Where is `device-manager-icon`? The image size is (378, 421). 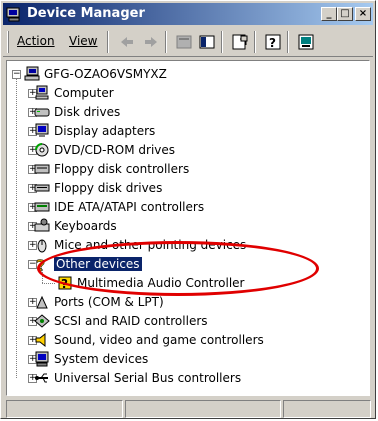 device-manager-icon is located at coordinates (13, 14).